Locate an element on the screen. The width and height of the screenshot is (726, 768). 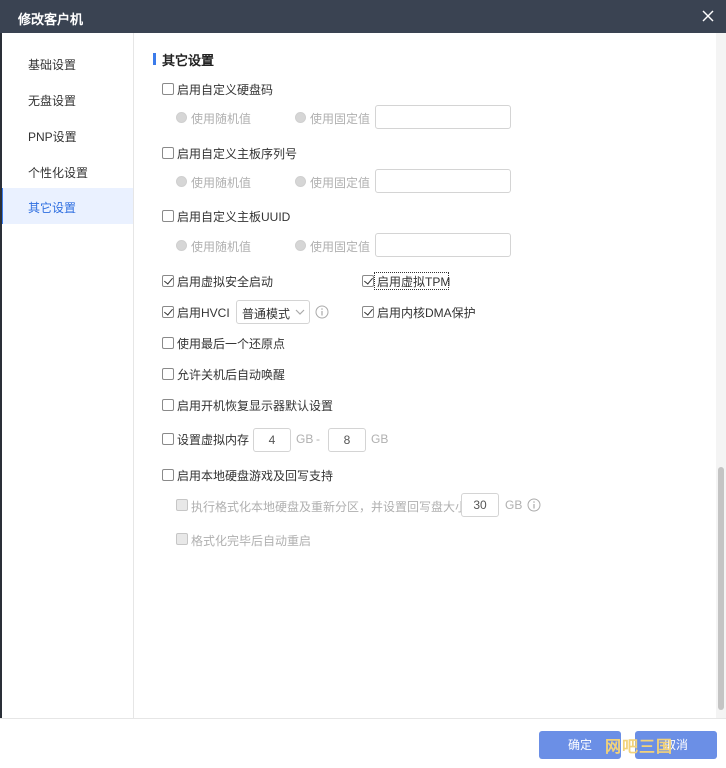
sidebar-item-other: 其它设置 is located at coordinates (66, 206).